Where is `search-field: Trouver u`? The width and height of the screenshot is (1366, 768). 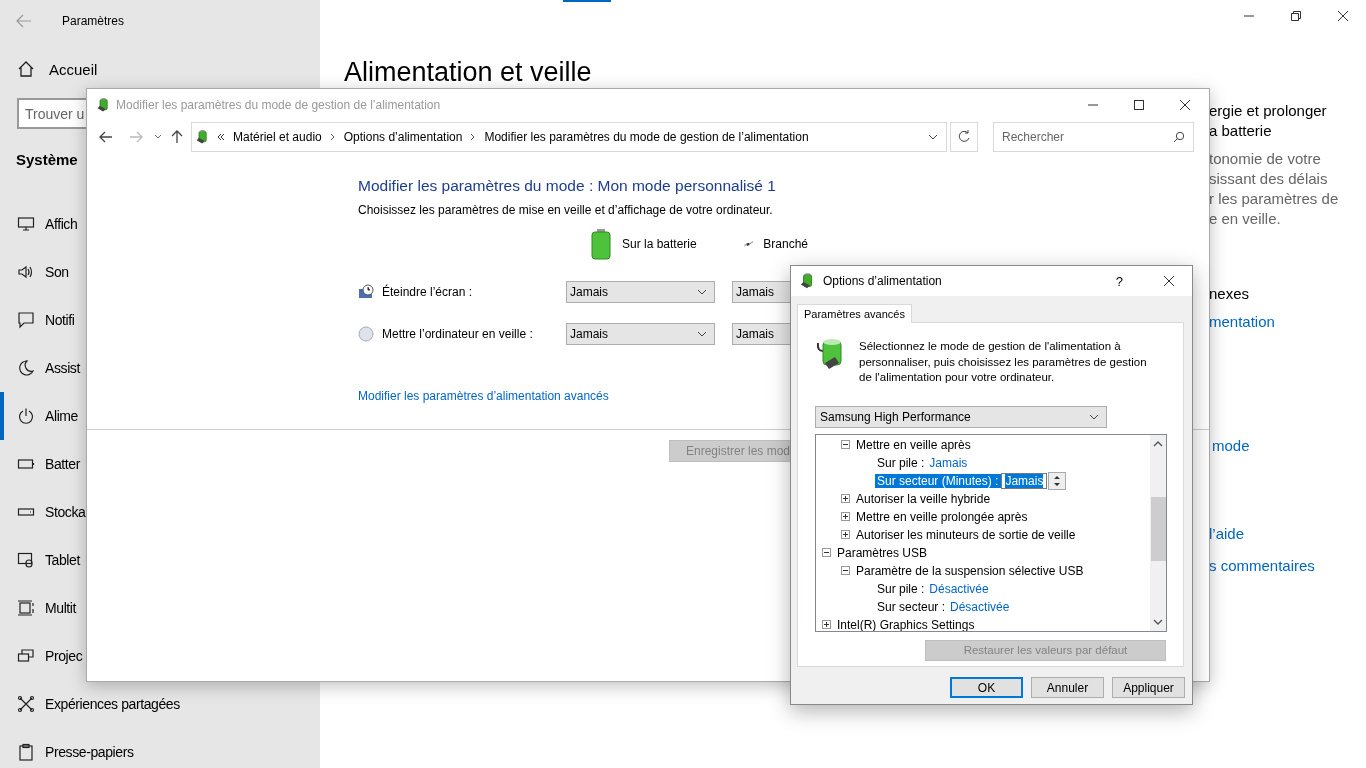 search-field: Trouver u is located at coordinates (51, 113).